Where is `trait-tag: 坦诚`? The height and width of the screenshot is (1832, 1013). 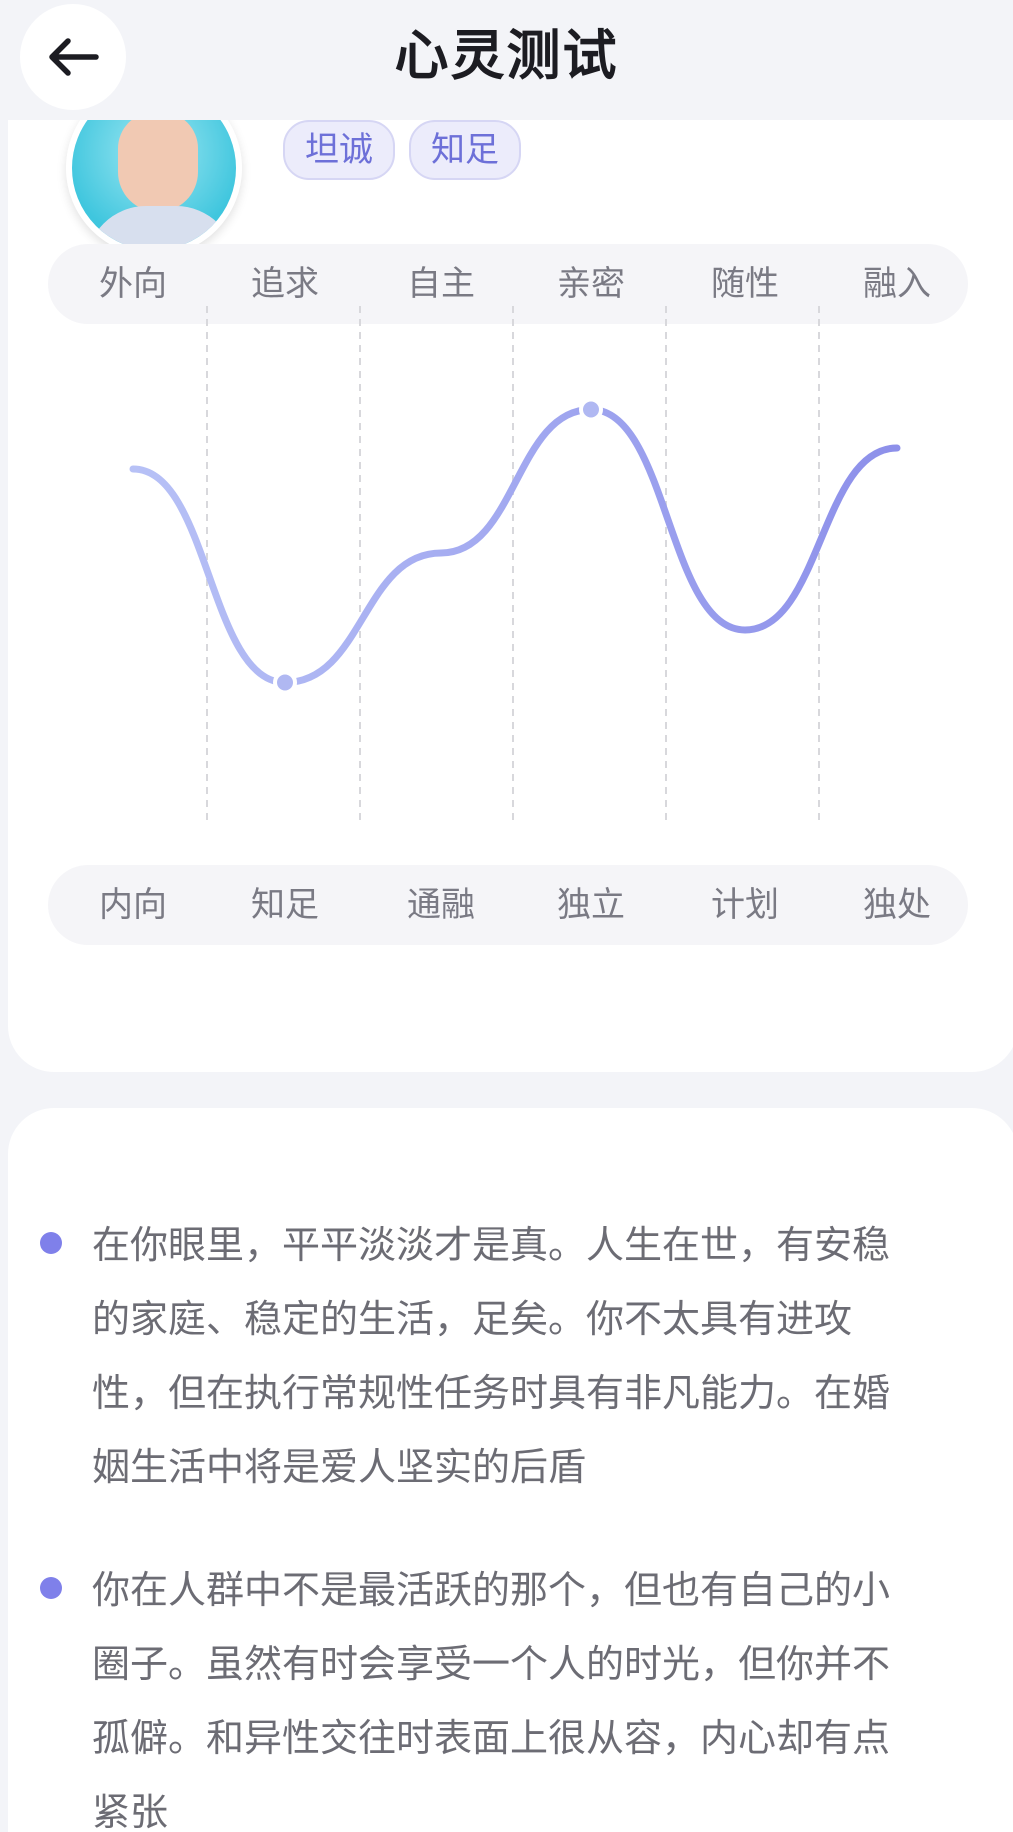
trait-tag: 坦诚 is located at coordinates (339, 150).